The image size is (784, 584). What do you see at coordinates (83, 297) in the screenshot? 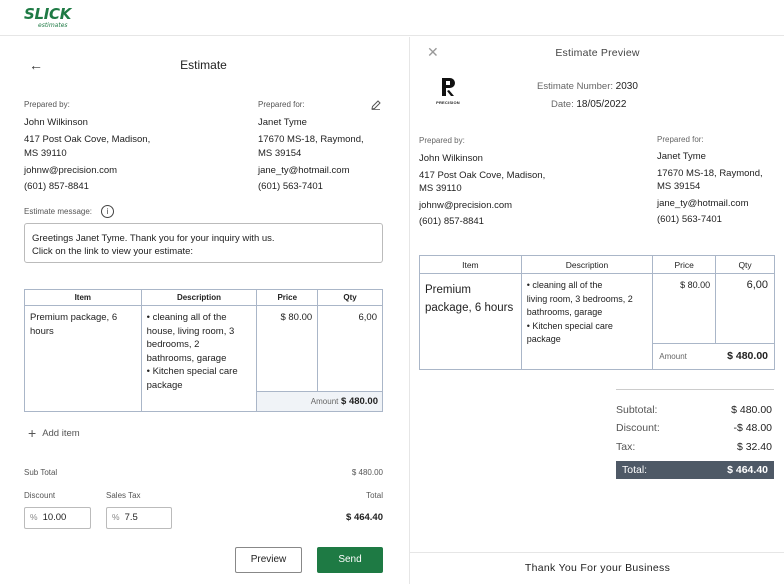
I see `column-header-item: Item` at bounding box center [83, 297].